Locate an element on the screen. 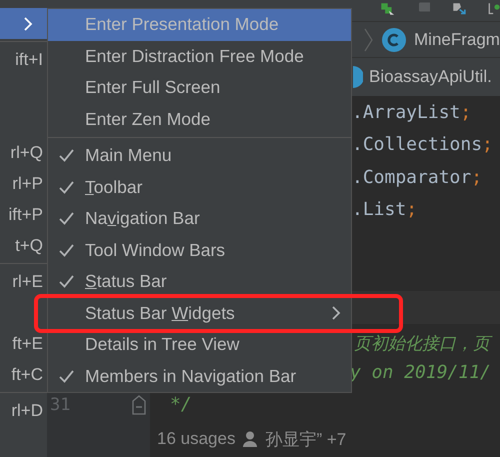  menu-label: Enter Distraction Free Mode is located at coordinates (195, 56).